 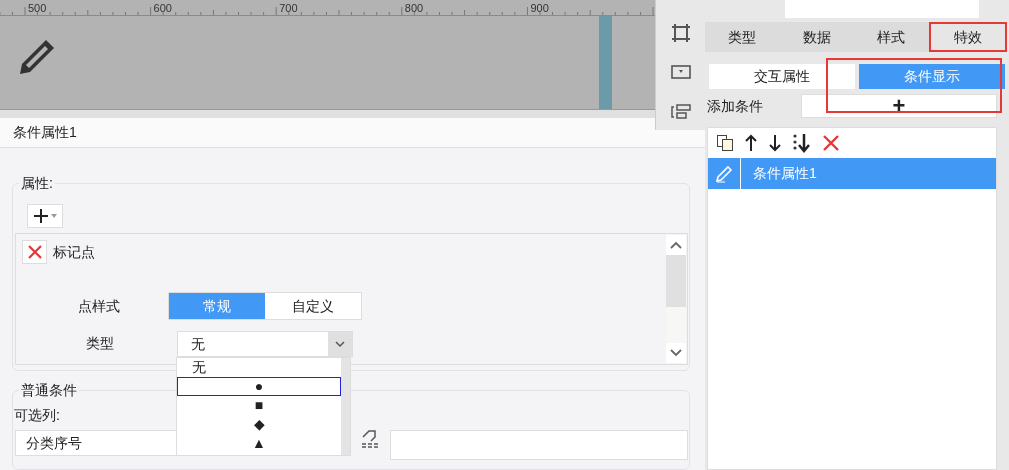 What do you see at coordinates (198, 344) in the screenshot?
I see `select-value: 无` at bounding box center [198, 344].